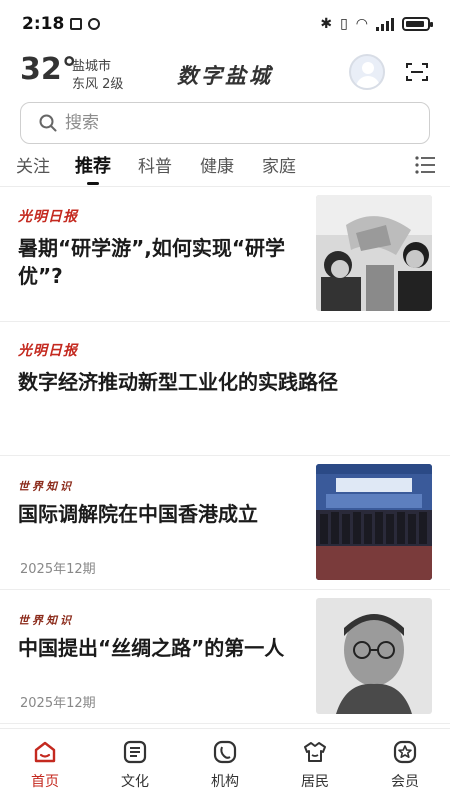  I want to click on nav-label: 首页, so click(45, 782).